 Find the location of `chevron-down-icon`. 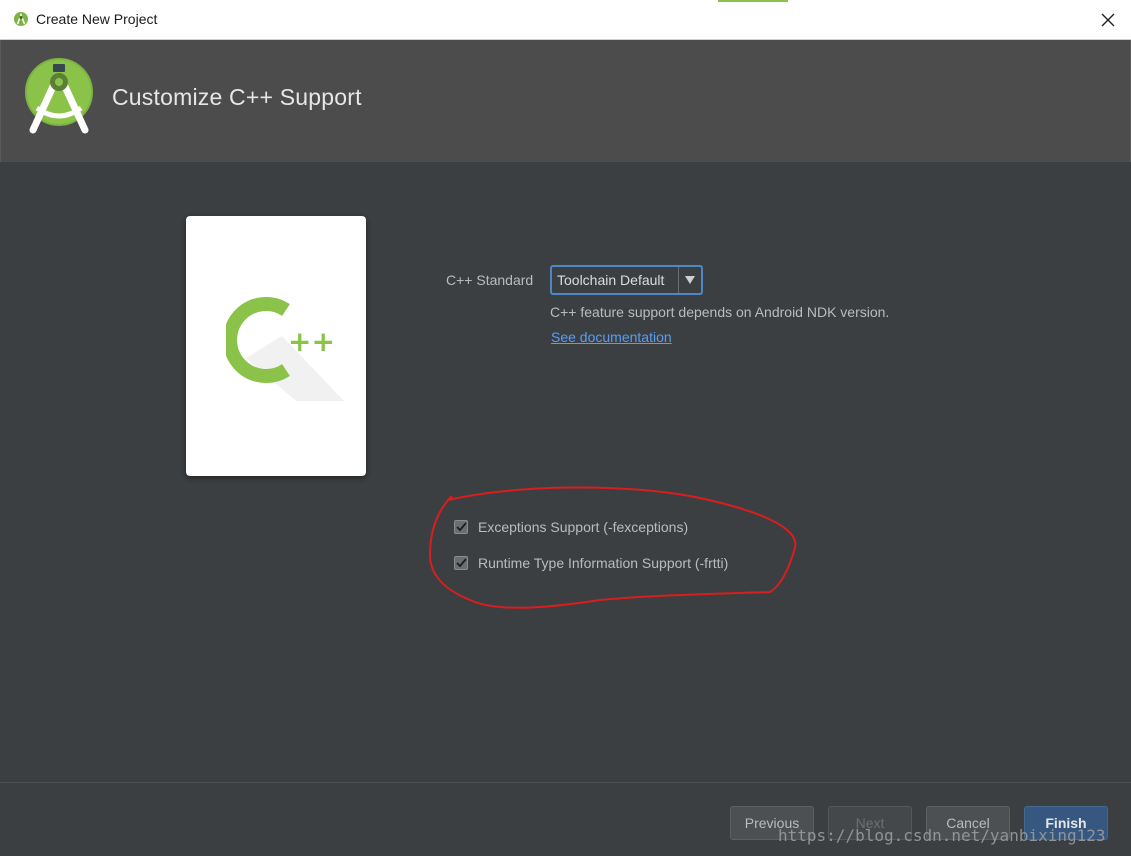

chevron-down-icon is located at coordinates (690, 280).